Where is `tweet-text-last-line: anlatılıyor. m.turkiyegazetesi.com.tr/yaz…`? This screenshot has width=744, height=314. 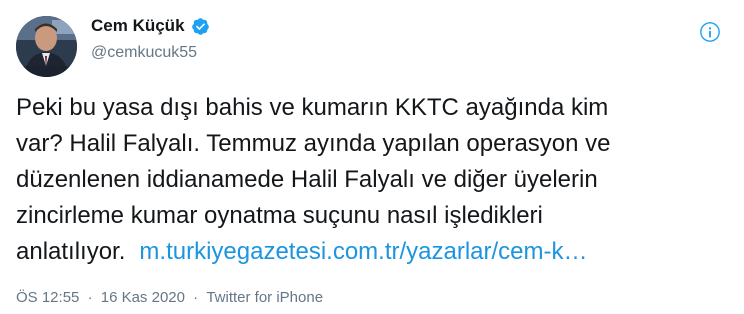
tweet-text-last-line: anlatılıyor. m.turkiyegazetesi.com.tr/yaz… is located at coordinates (373, 252).